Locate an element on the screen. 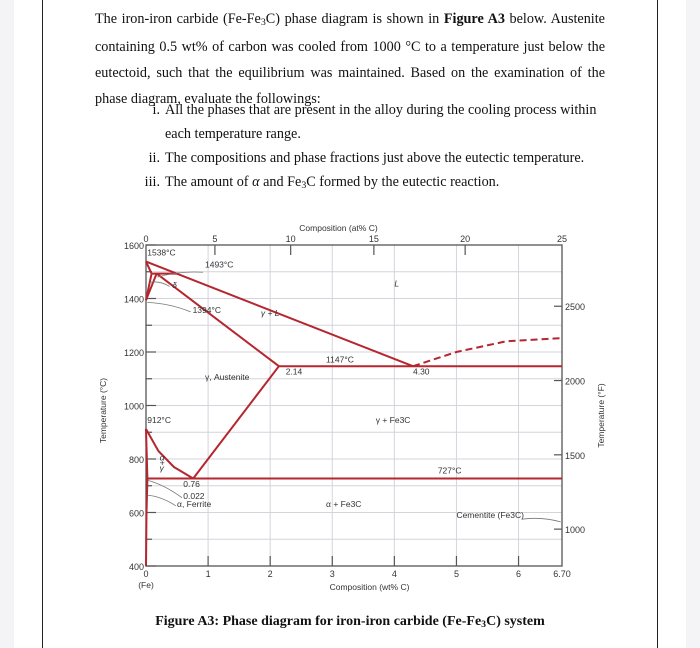 Image resolution: width=700 pixels, height=648 pixels. x-tick-label: 6.70 is located at coordinates (562, 574).